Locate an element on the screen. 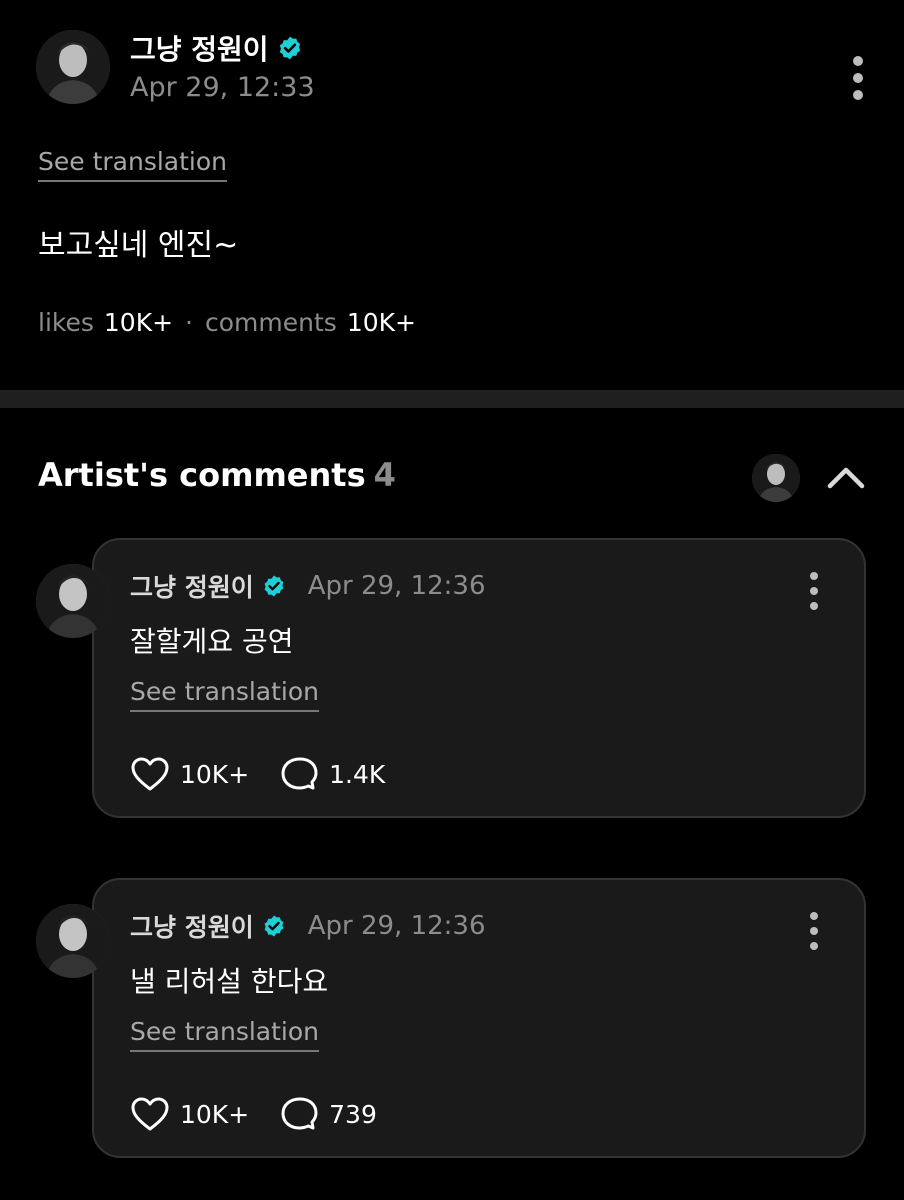  post-see-translation-link: See translation is located at coordinates (133, 165).